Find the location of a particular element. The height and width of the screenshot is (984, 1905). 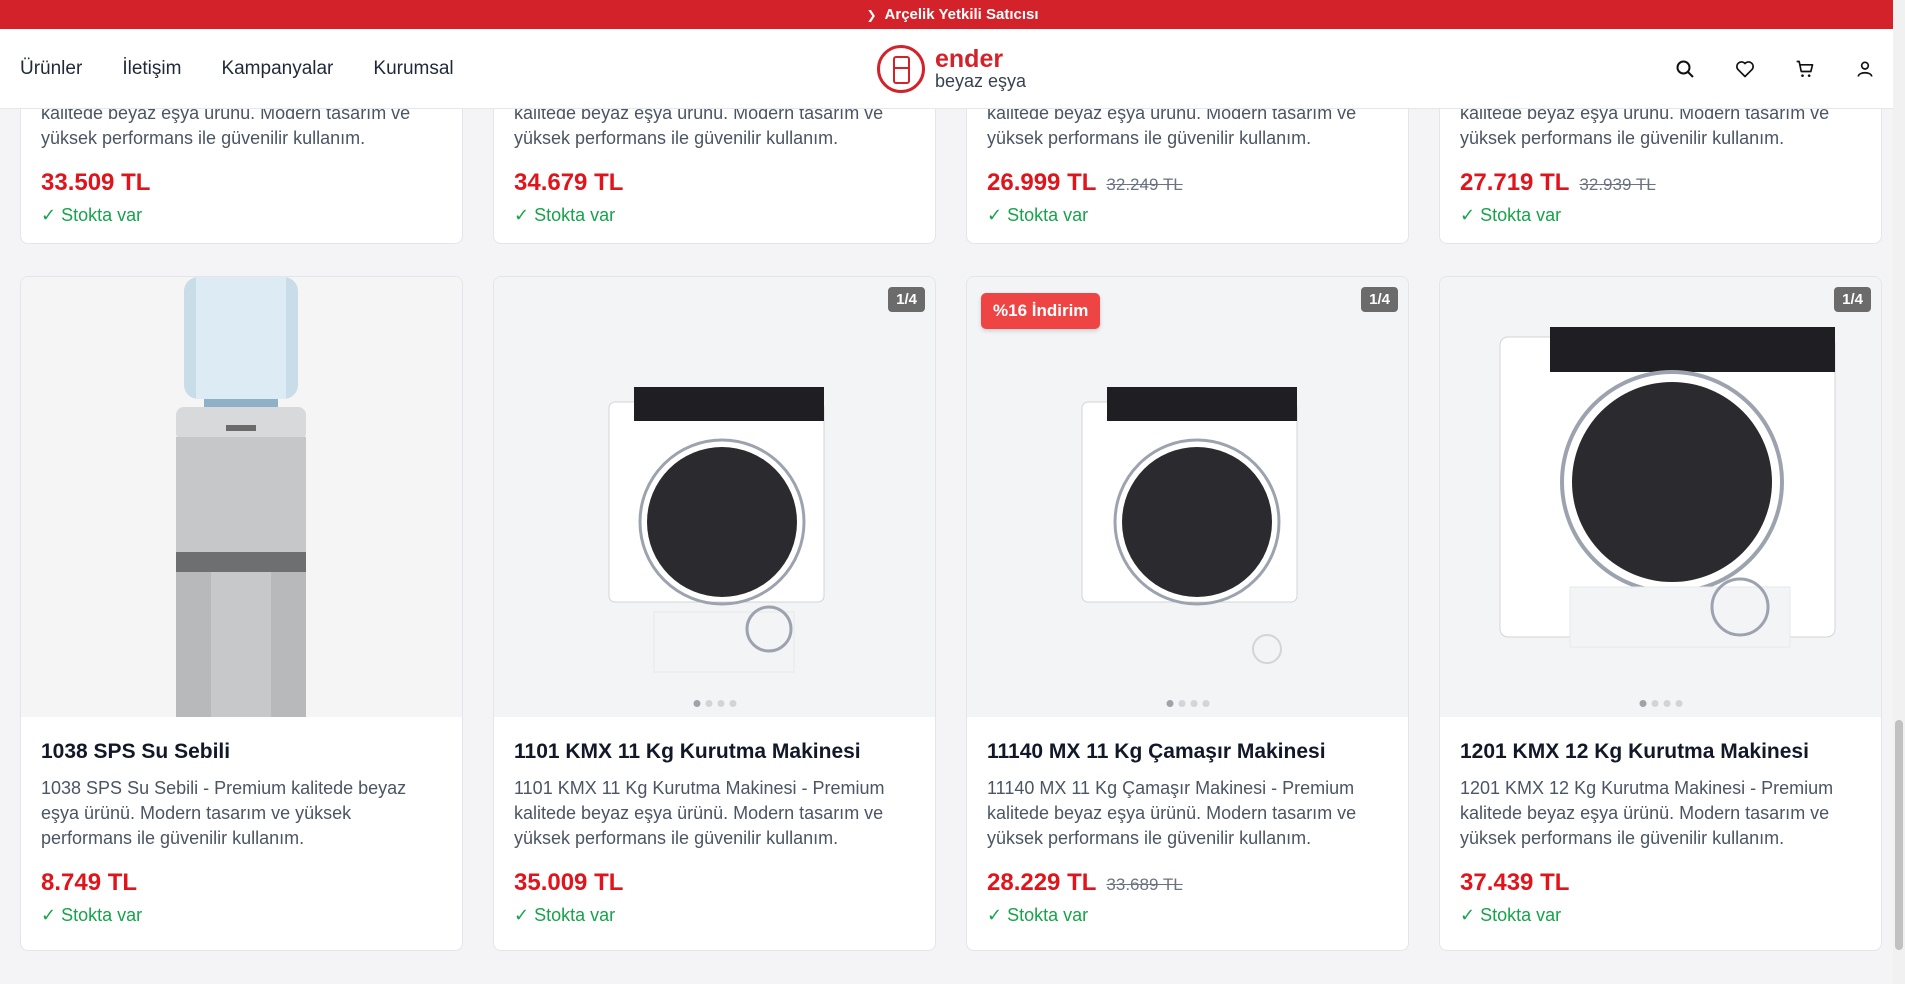

dealer-banner: ❯ Arçelik Yetkili Satıcısı is located at coordinates (952, 14).